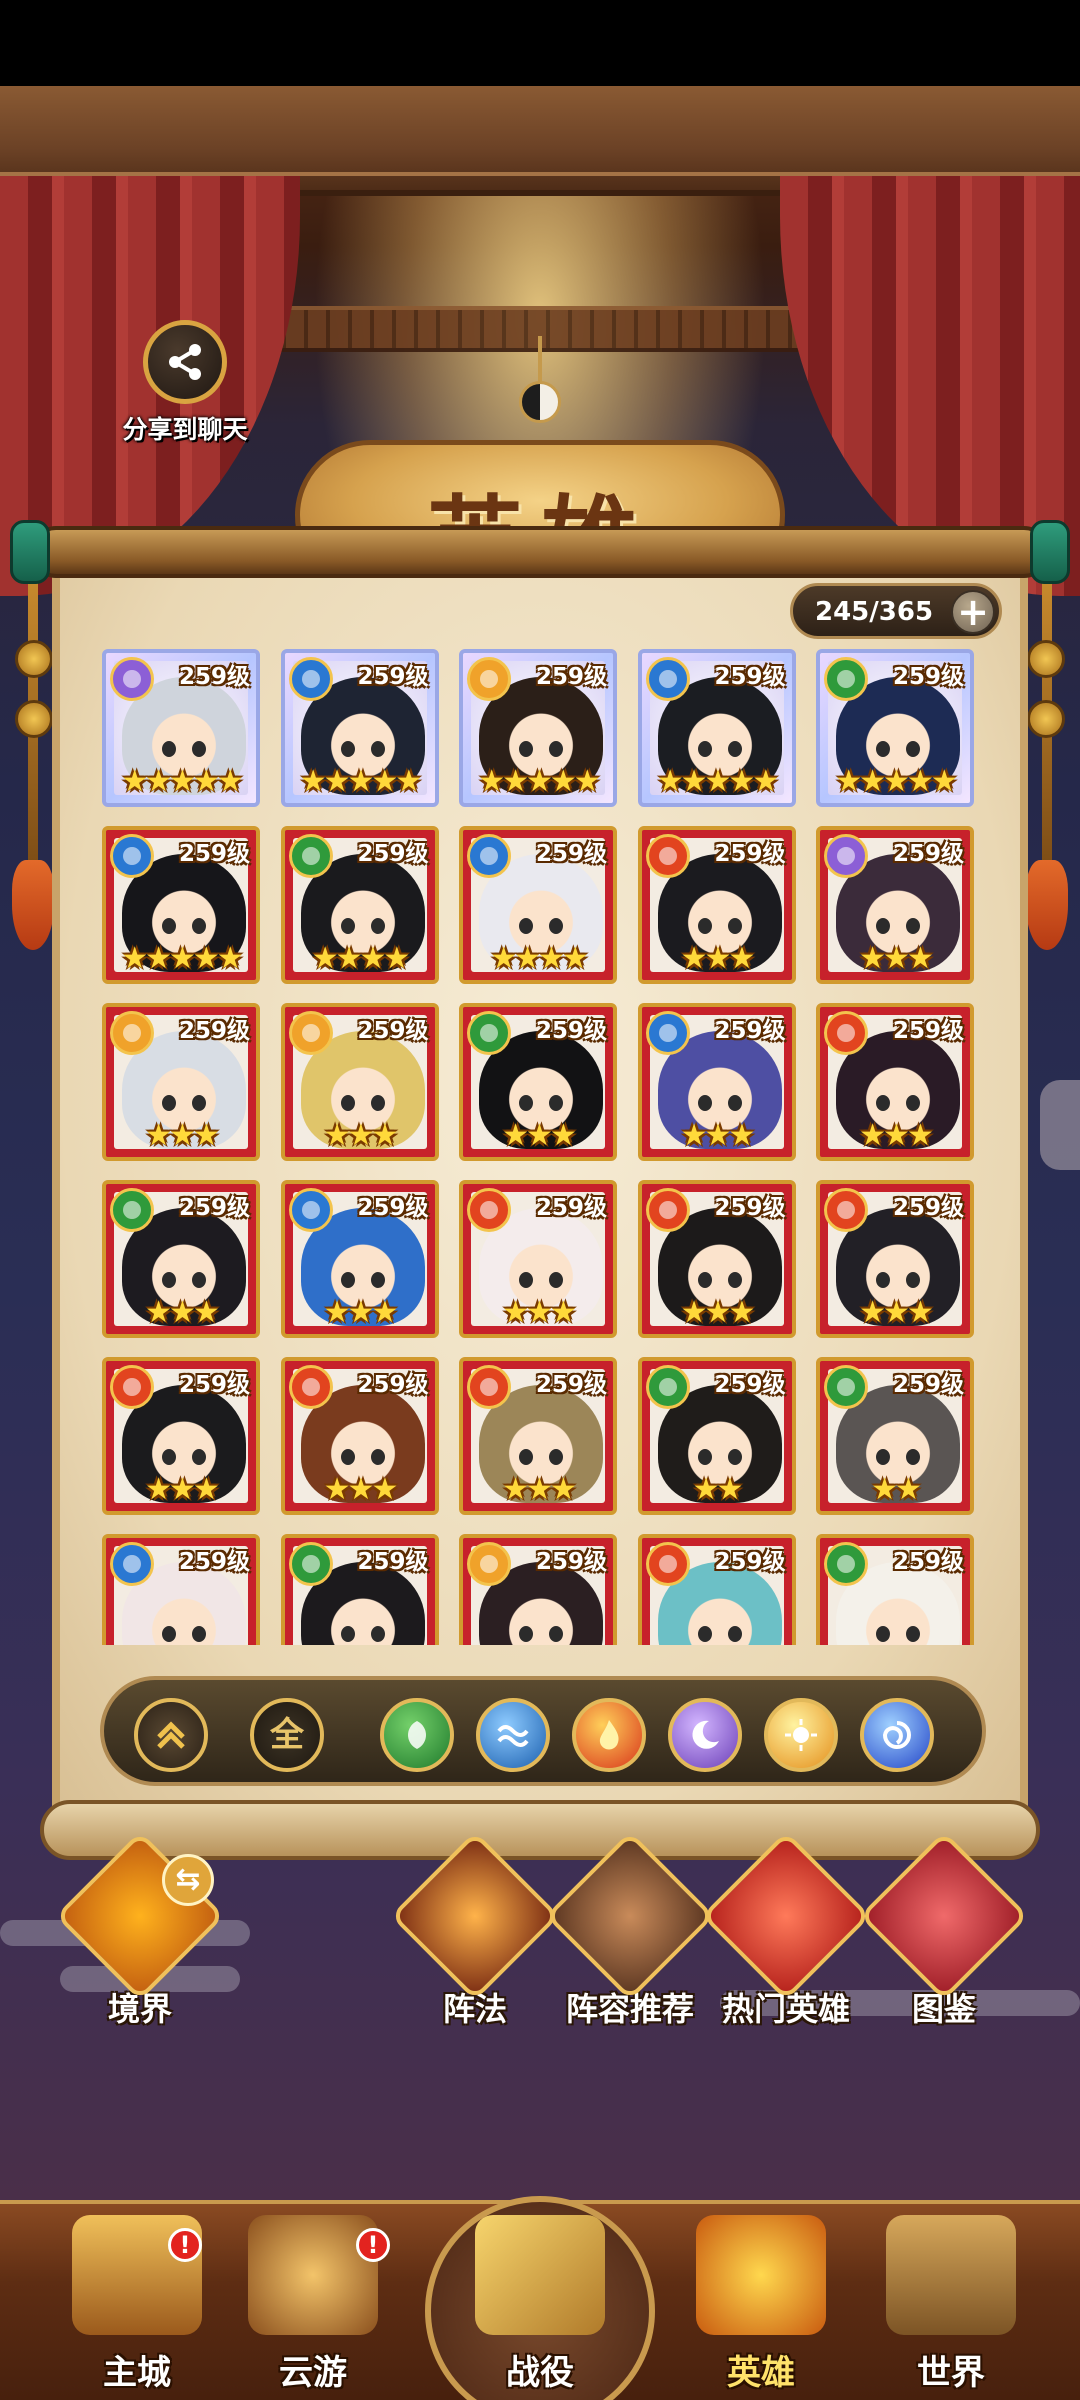 This screenshot has width=1080, height=2400. I want to click on filter-wood-button, so click(417, 1735).